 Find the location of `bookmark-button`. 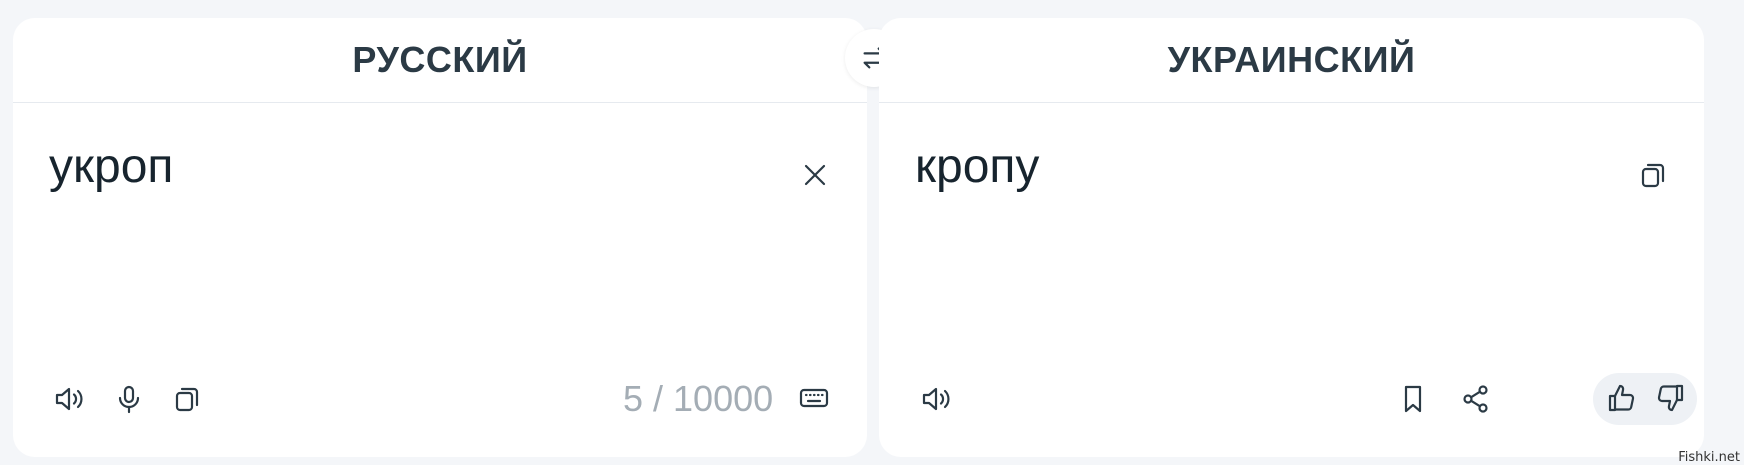

bookmark-button is located at coordinates (1413, 399).